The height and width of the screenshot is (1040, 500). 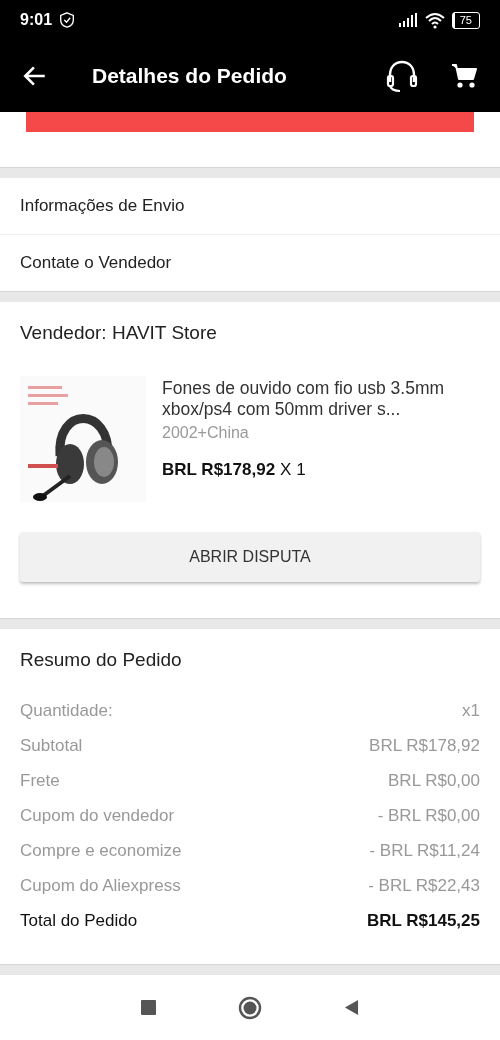 What do you see at coordinates (36, 20) in the screenshot?
I see `clock-time: 9:01` at bounding box center [36, 20].